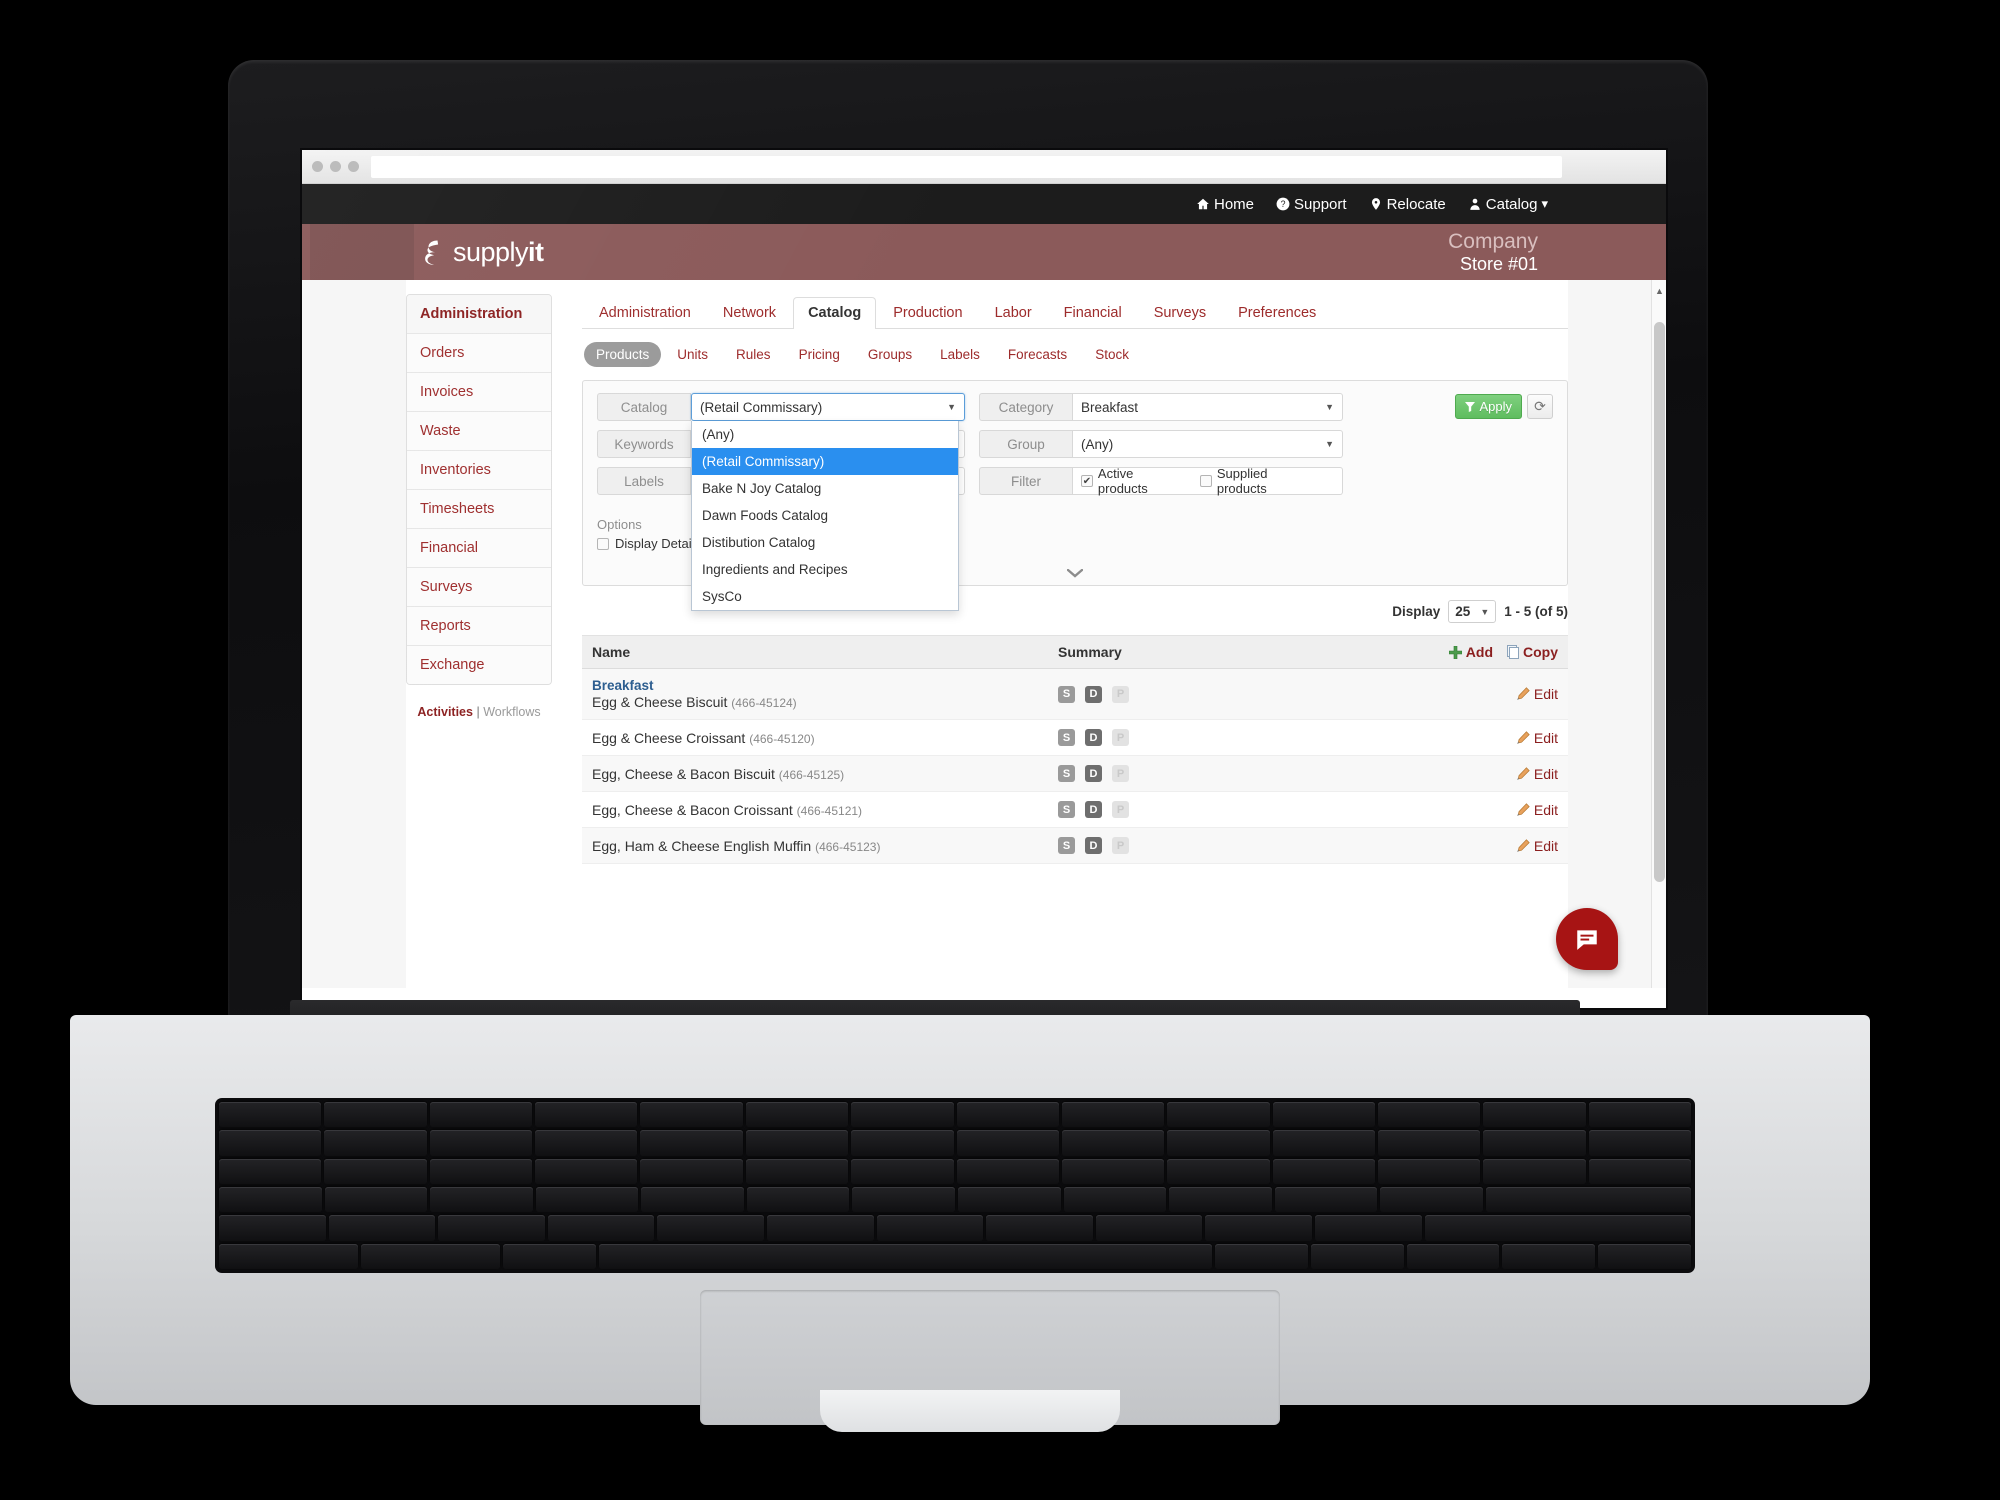  Describe the element at coordinates (482, 252) in the screenshot. I see `app-logo: supplyit` at that location.